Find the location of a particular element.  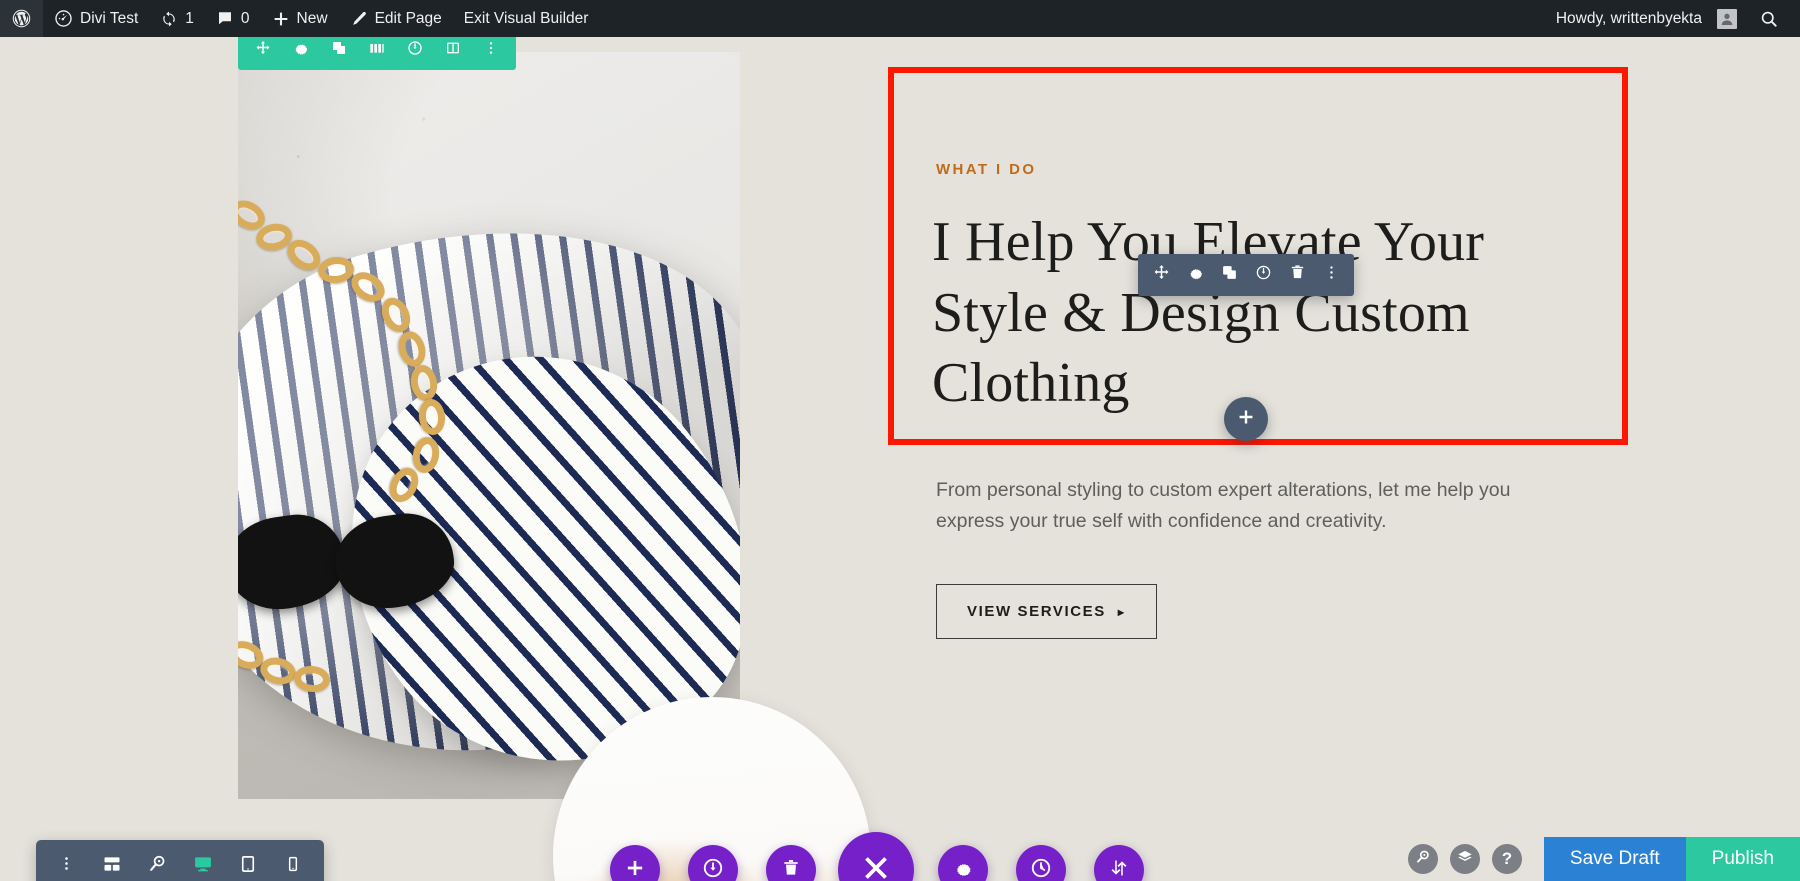

layers-icon is located at coordinates (1465, 859).